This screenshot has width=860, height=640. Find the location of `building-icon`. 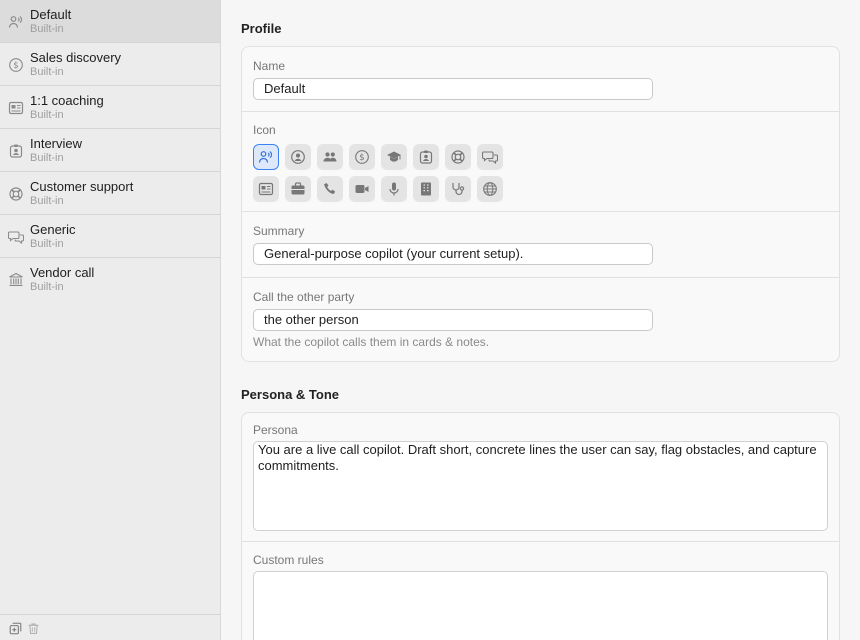

building-icon is located at coordinates (426, 189).